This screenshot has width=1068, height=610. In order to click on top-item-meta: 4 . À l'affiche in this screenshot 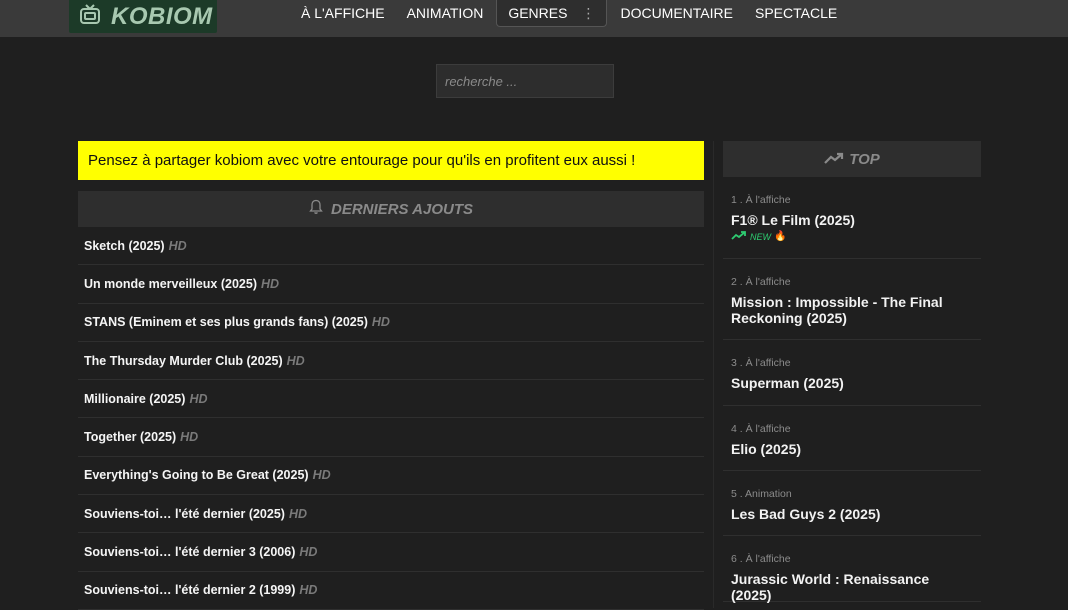, I will do `click(761, 429)`.